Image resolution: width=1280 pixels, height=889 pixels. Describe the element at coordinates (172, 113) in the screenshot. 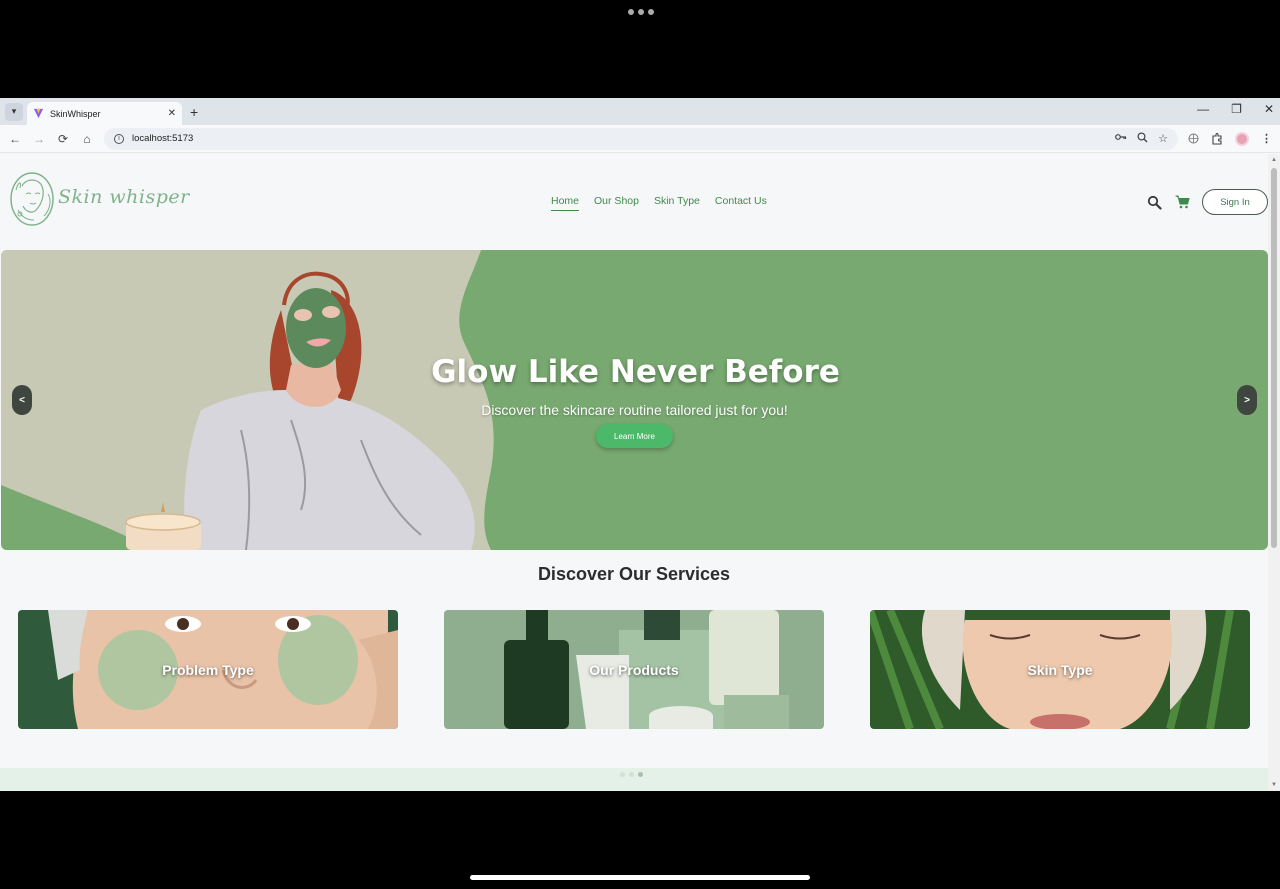

I see `tab-close-icon: ✕` at that location.